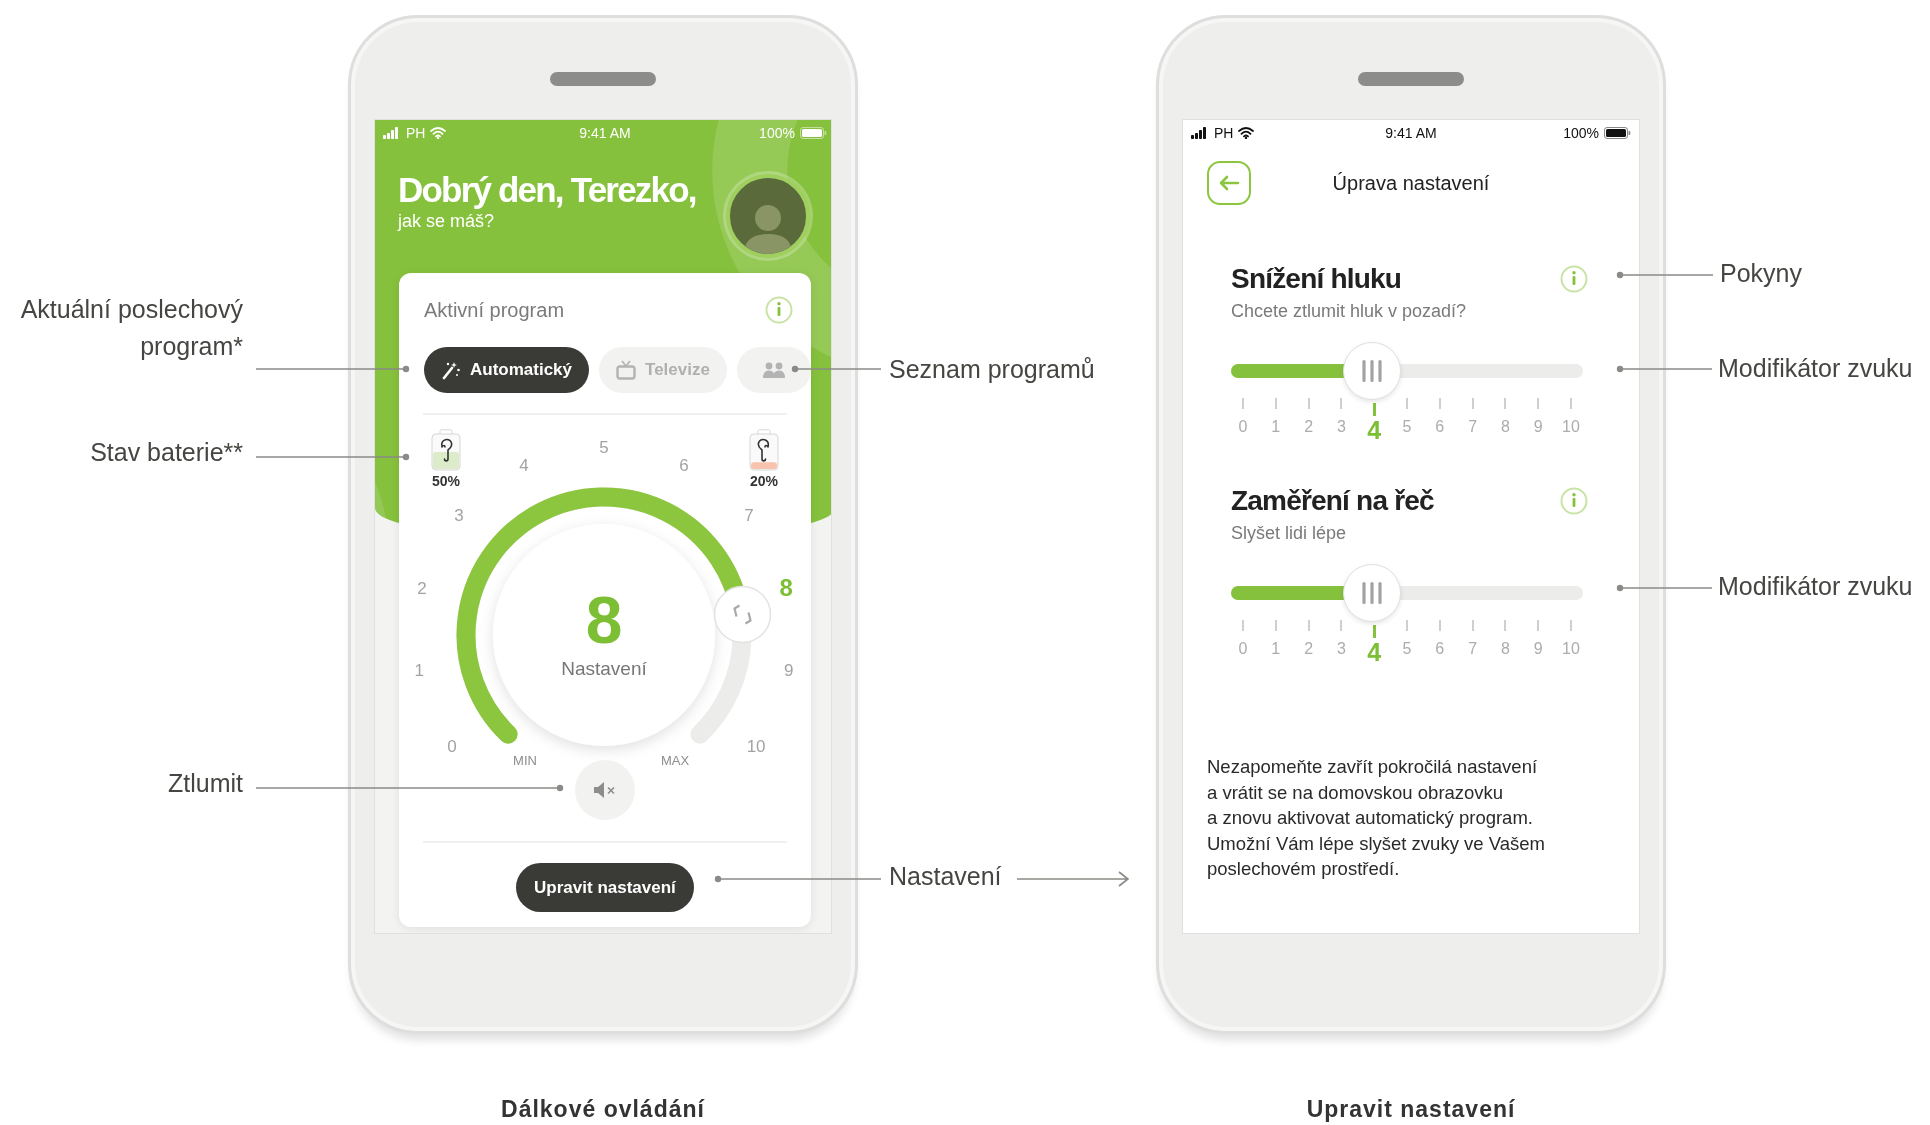 This screenshot has height=1125, width=1930. Describe the element at coordinates (547, 190) in the screenshot. I see `greeting: Dobrý den, Terezko,` at that location.